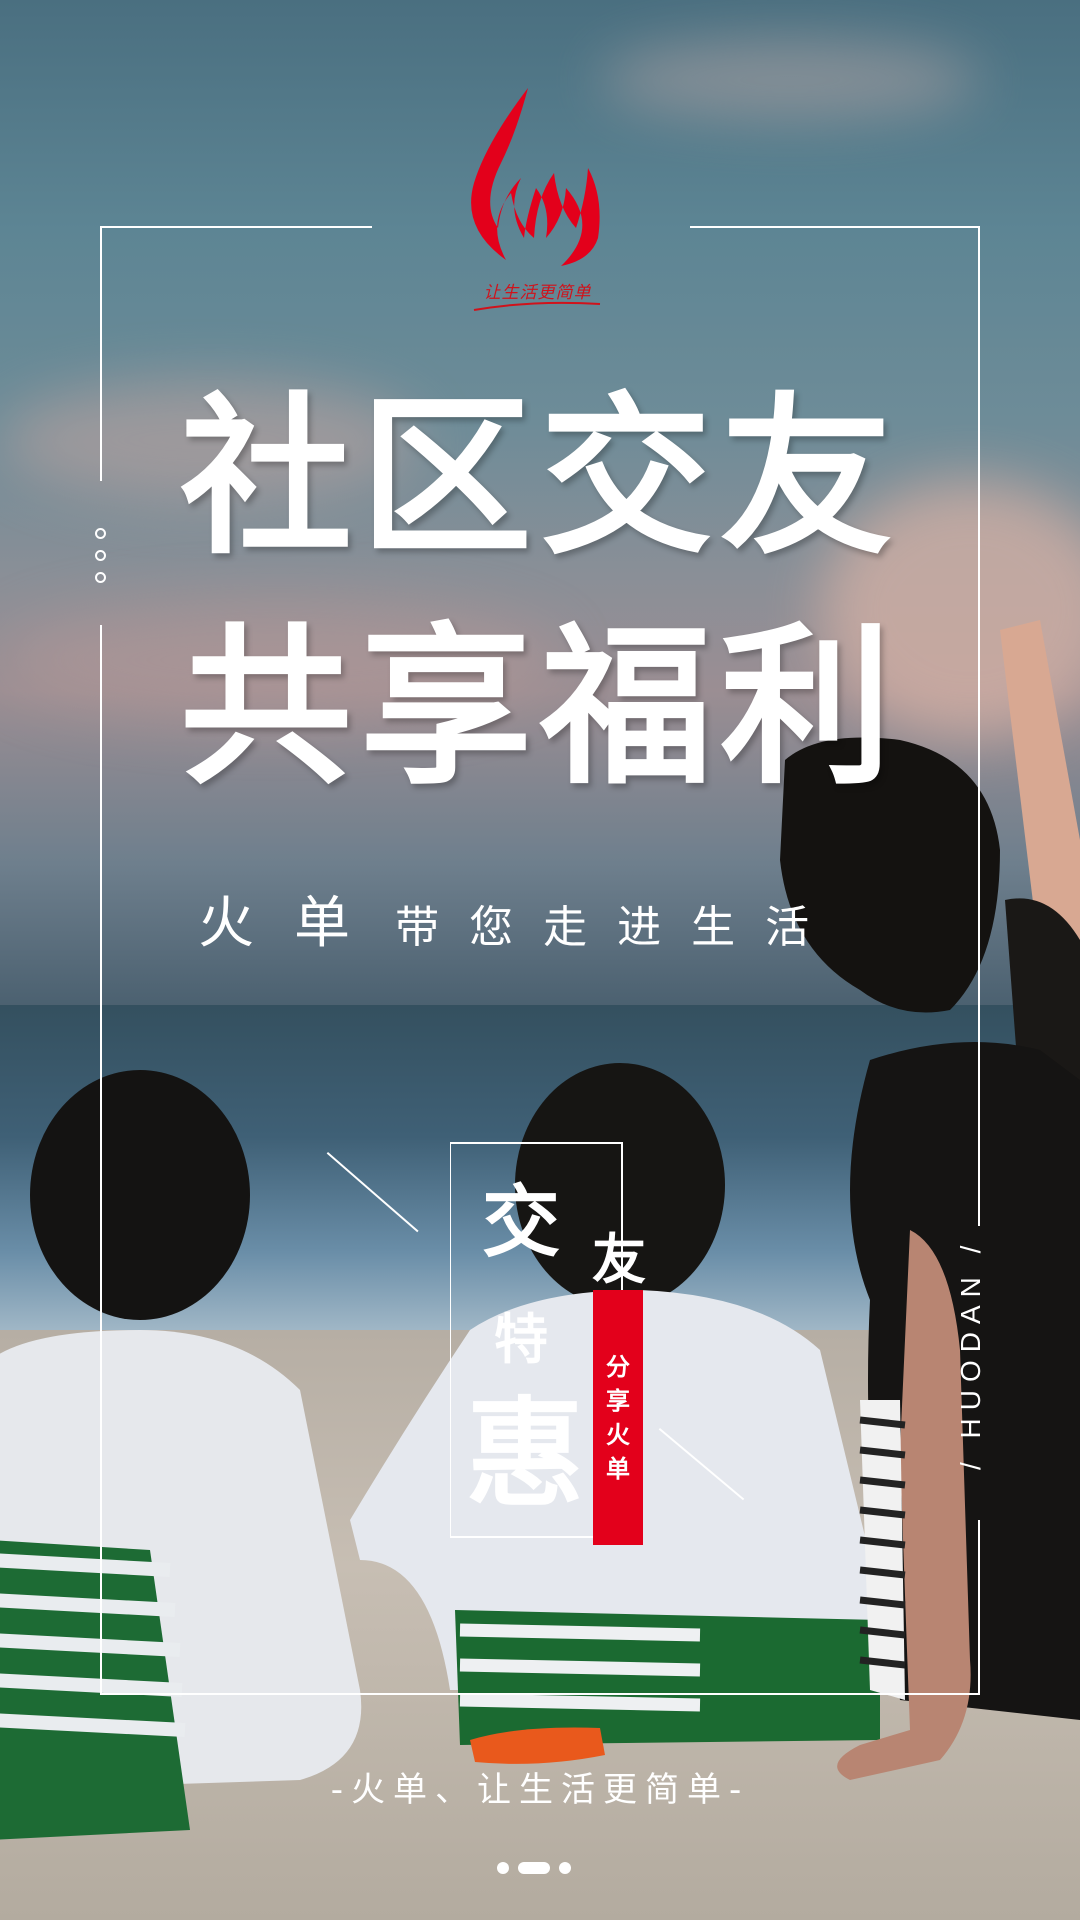 This screenshot has width=1080, height=1920. Describe the element at coordinates (619, 1259) in the screenshot. I see `promo-char-you: 友` at that location.